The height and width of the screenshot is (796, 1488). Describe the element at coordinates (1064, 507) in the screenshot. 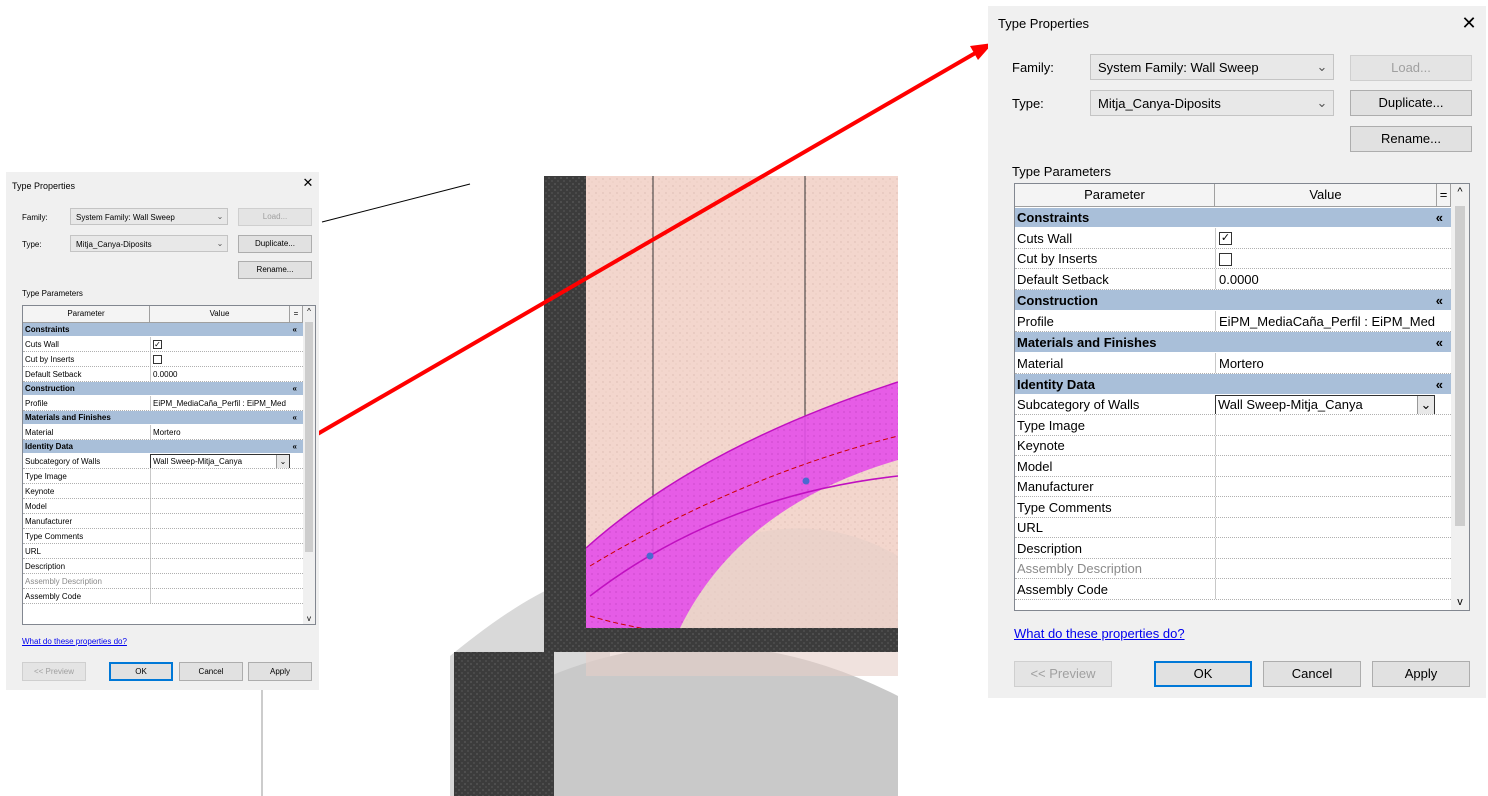

I see `param-name: Type Comments` at that location.